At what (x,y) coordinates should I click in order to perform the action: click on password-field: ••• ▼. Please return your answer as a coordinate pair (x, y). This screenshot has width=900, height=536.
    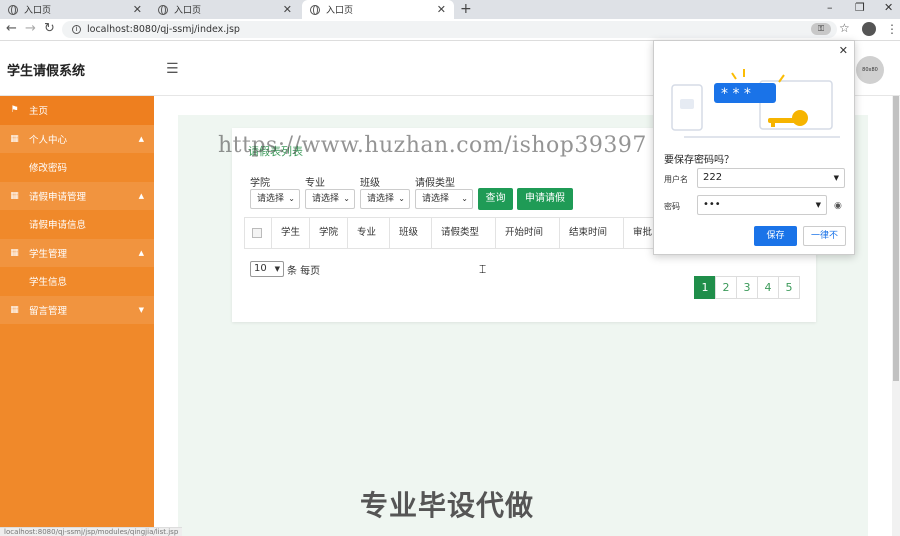
    Looking at the image, I should click on (762, 205).